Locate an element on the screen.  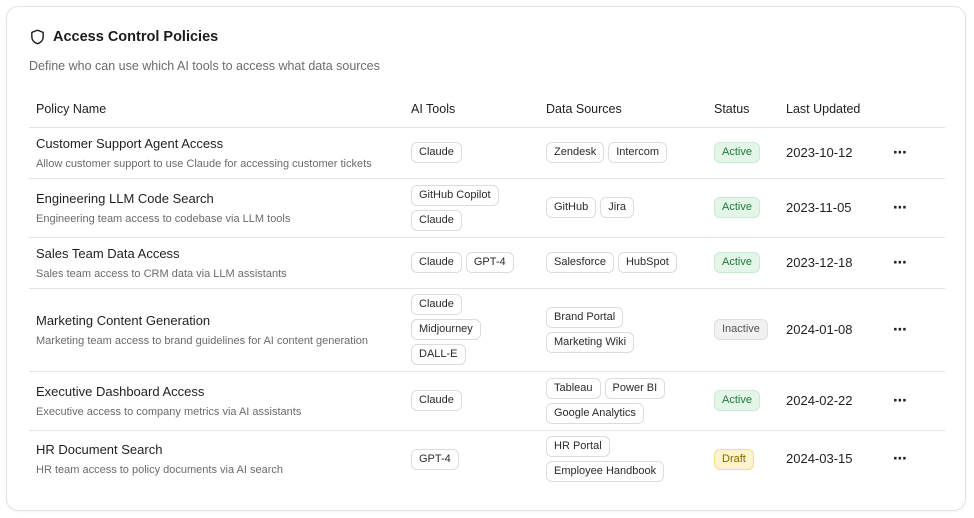
data-sources-cell: Zendesk Intercom is located at coordinates (623, 153).